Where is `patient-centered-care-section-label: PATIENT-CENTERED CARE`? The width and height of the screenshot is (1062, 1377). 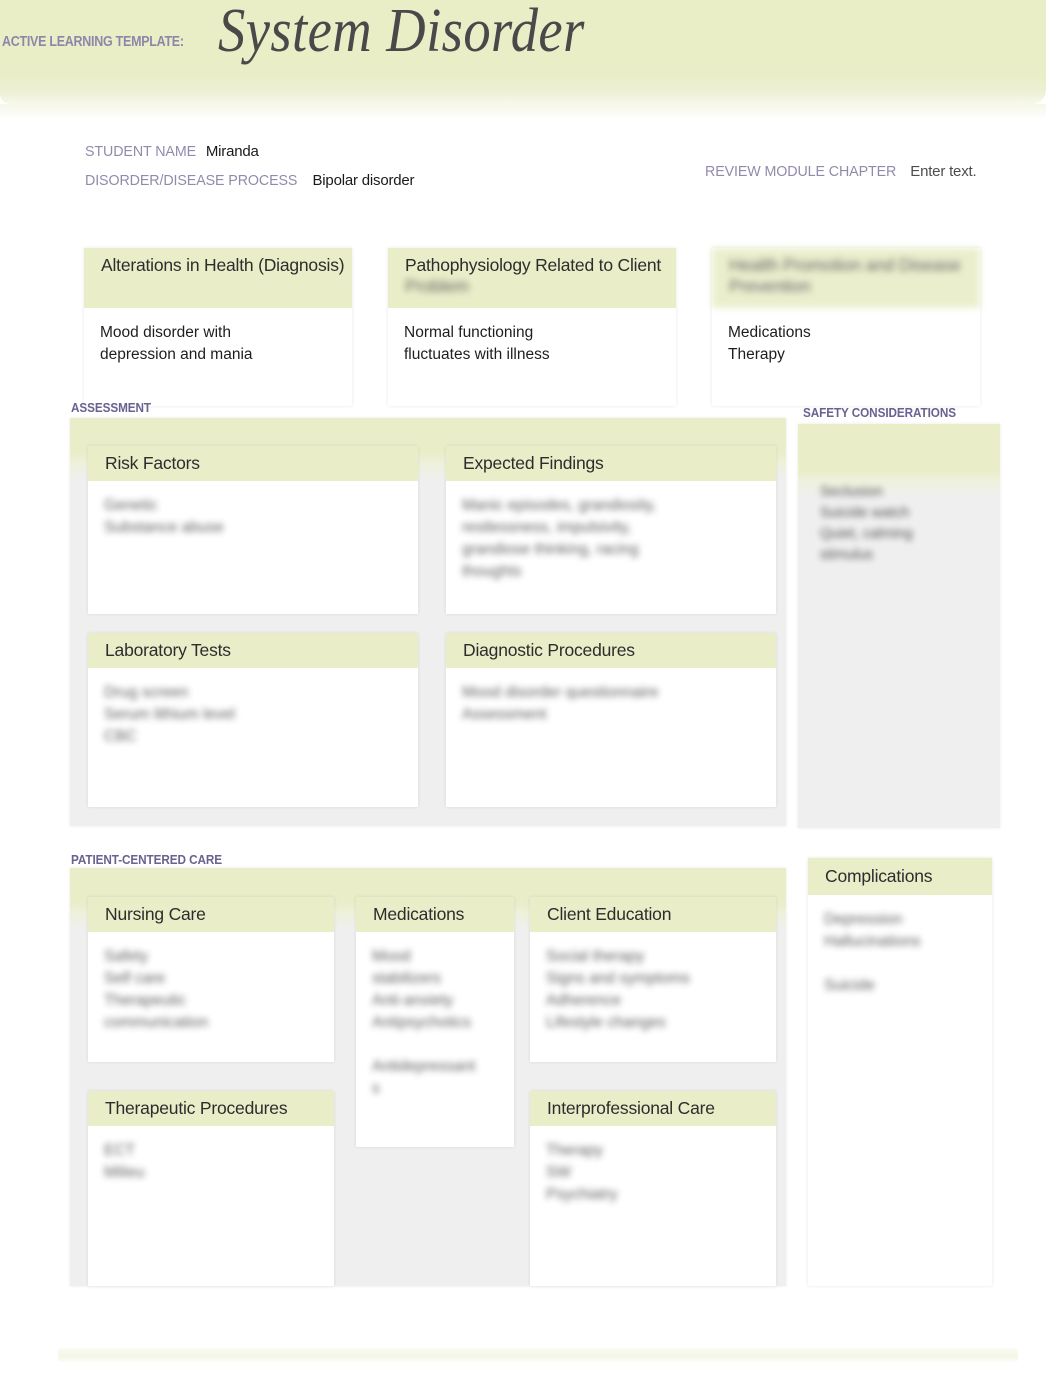
patient-centered-care-section-label: PATIENT-CENTERED CARE is located at coordinates (147, 860).